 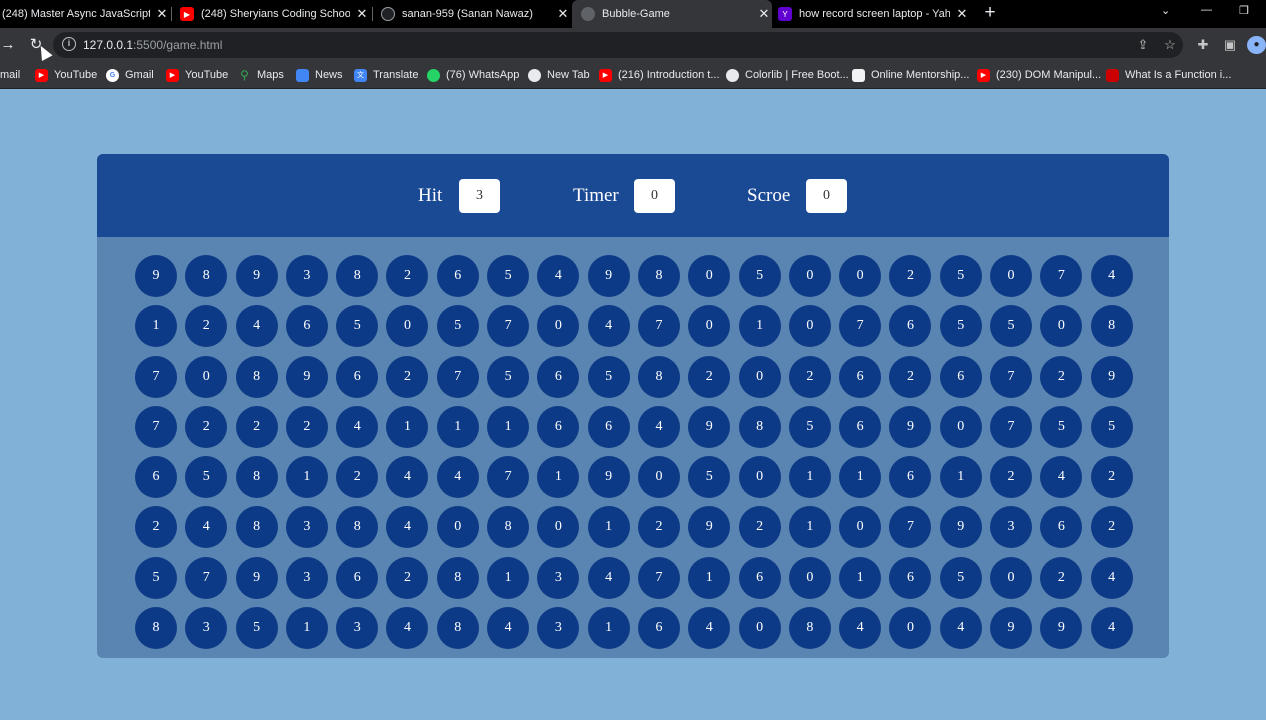 I want to click on bookmark-whatsapp: (76) WhatsApp, so click(x=473, y=75).